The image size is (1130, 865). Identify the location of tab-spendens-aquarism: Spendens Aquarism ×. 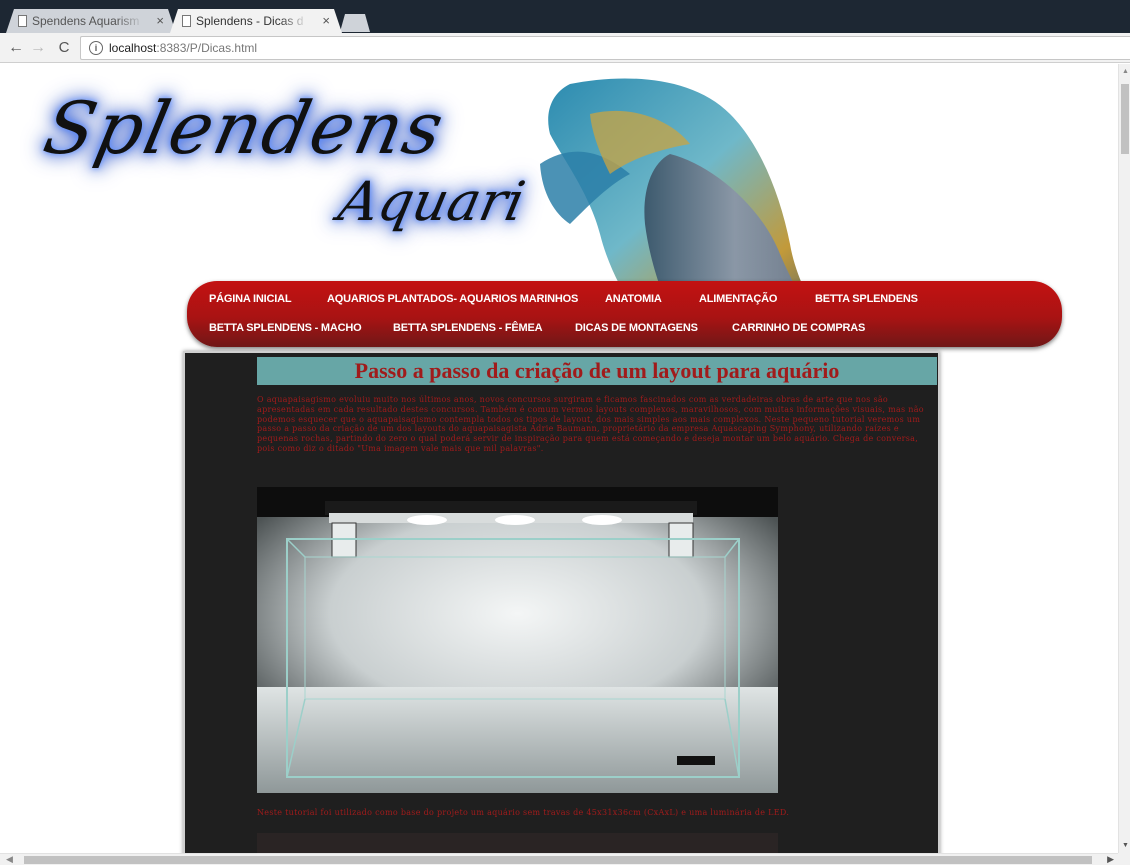
(91, 21).